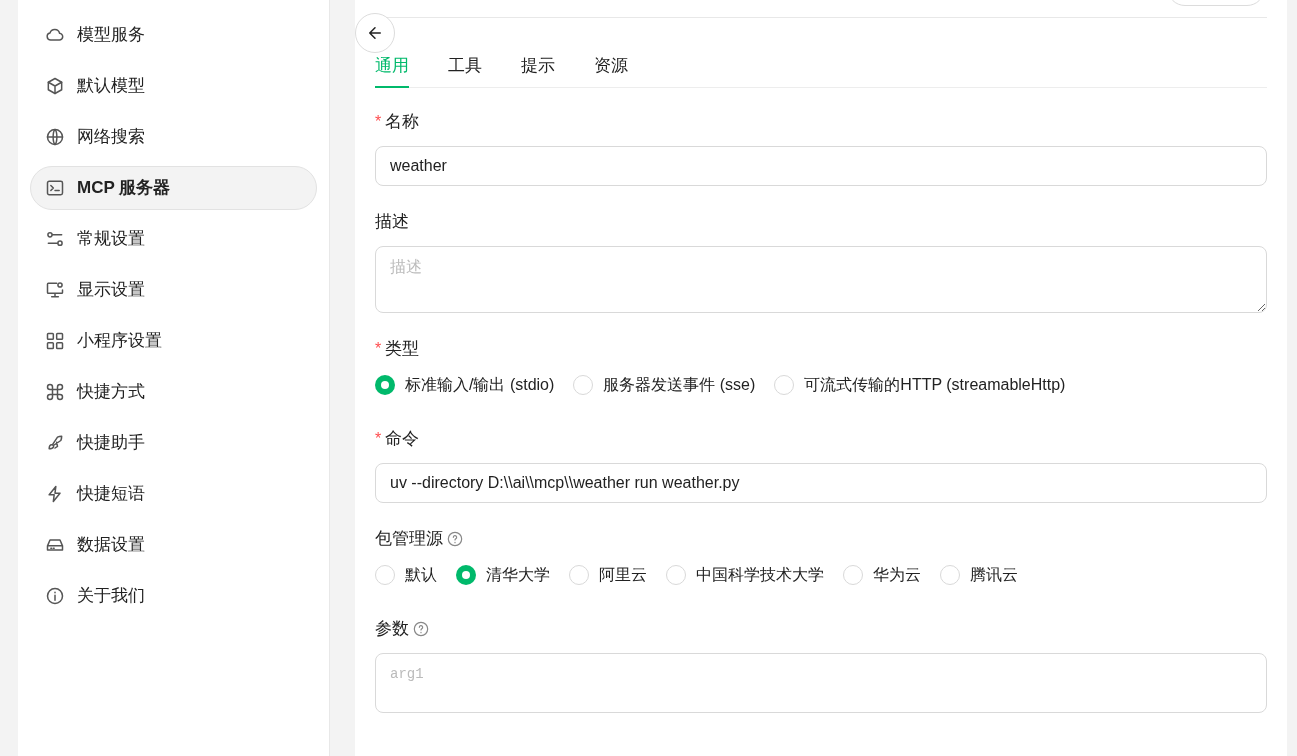 The height and width of the screenshot is (756, 1297). Describe the element at coordinates (55, 188) in the screenshot. I see `terminal-icon` at that location.